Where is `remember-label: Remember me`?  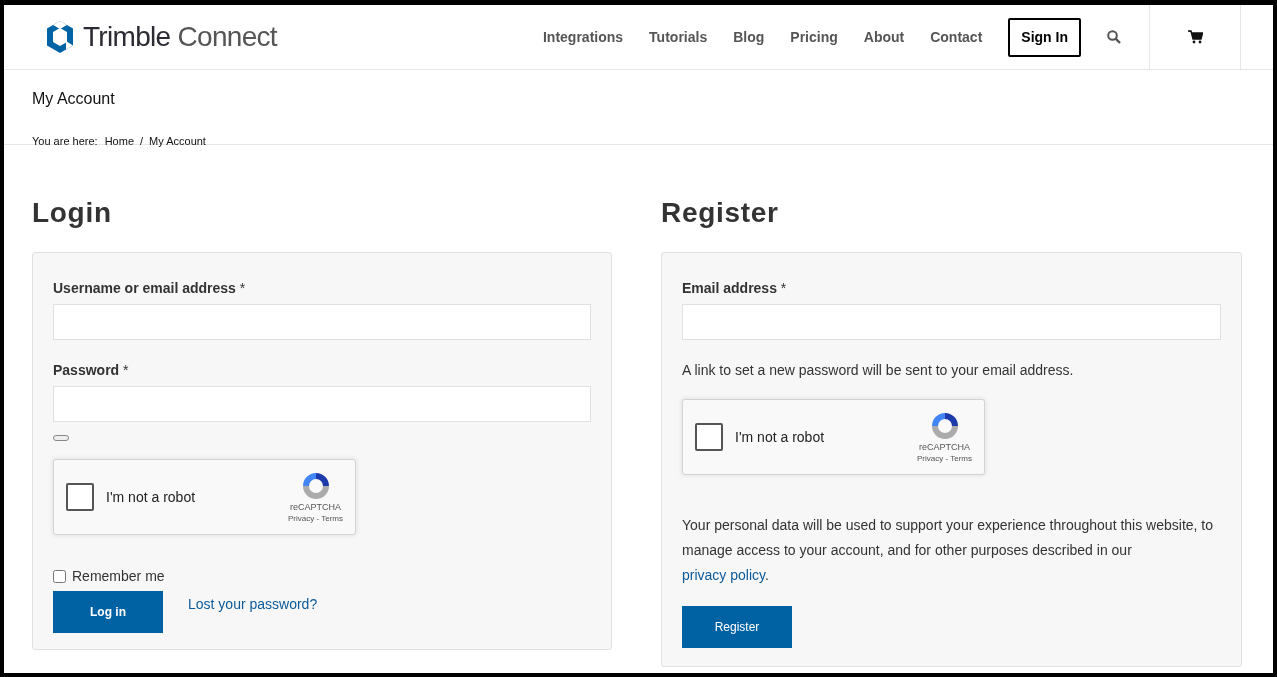
remember-label: Remember me is located at coordinates (118, 576).